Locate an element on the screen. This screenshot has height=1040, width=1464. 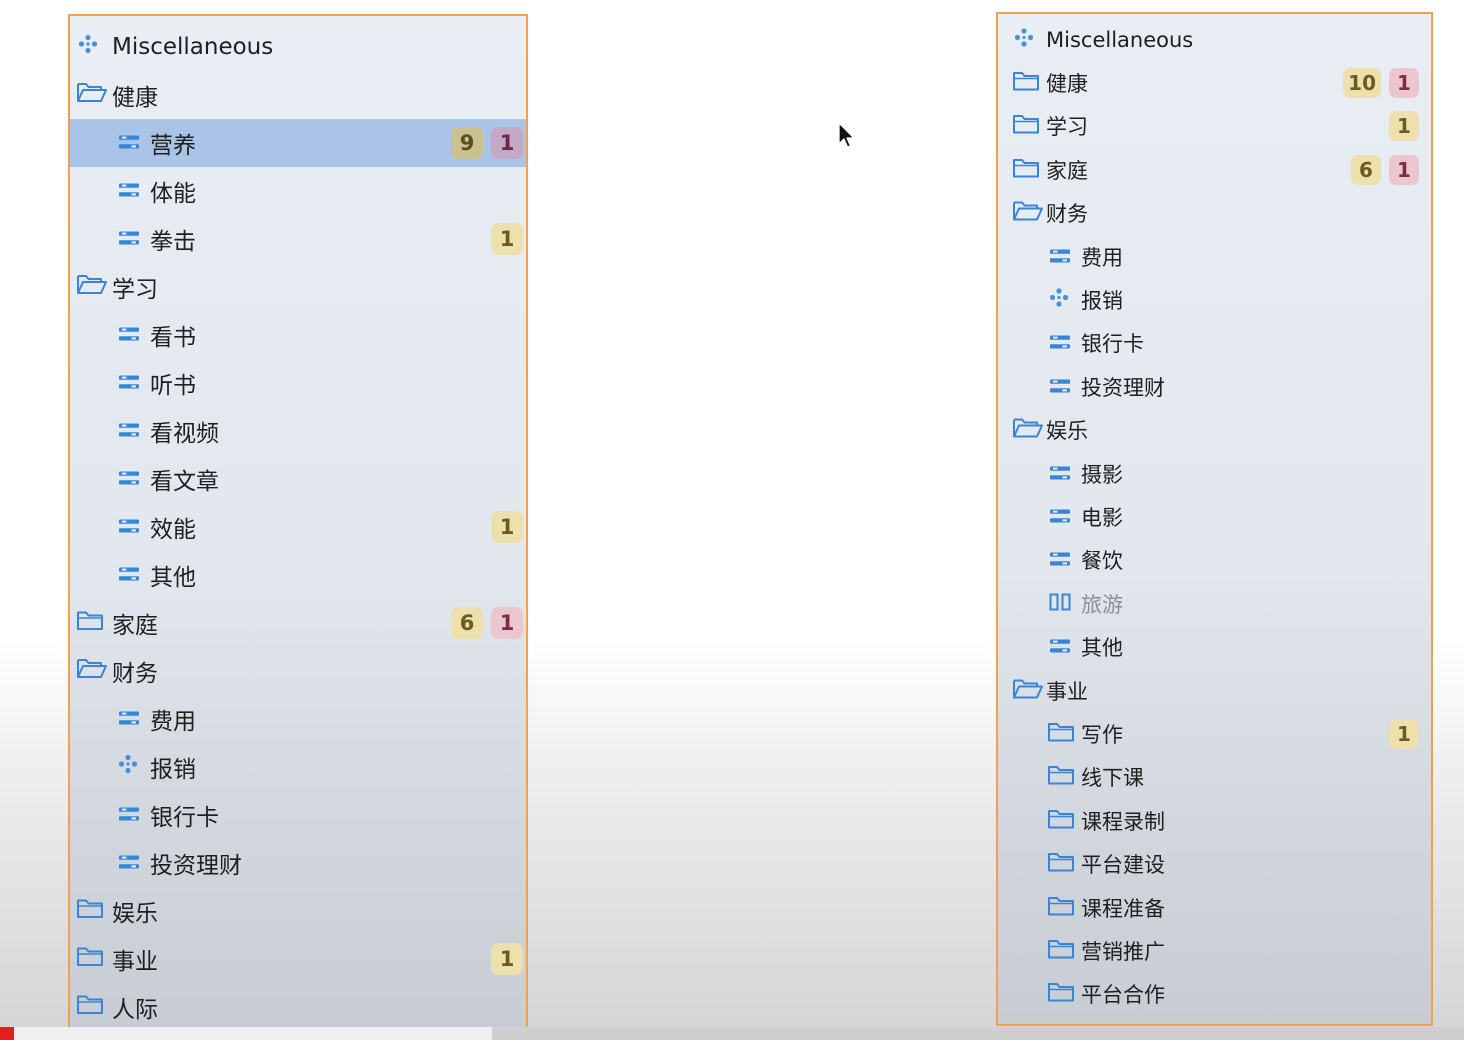
video-progress-bar is located at coordinates (732, 1033).